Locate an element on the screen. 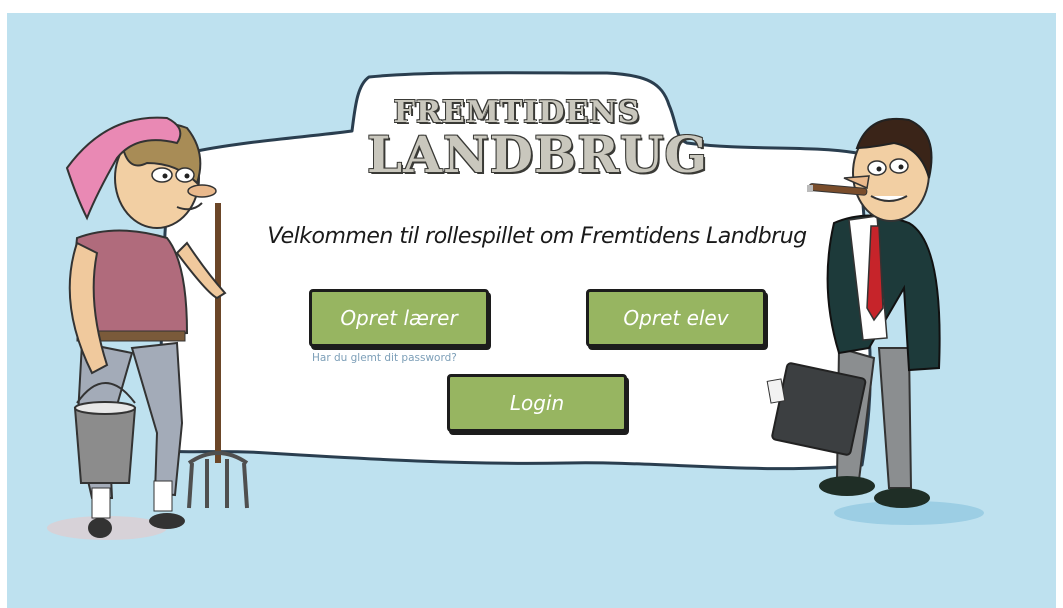 Image resolution: width=1063 pixels, height=608 pixels. farmer-woman-illustration is located at coordinates (148, 328).